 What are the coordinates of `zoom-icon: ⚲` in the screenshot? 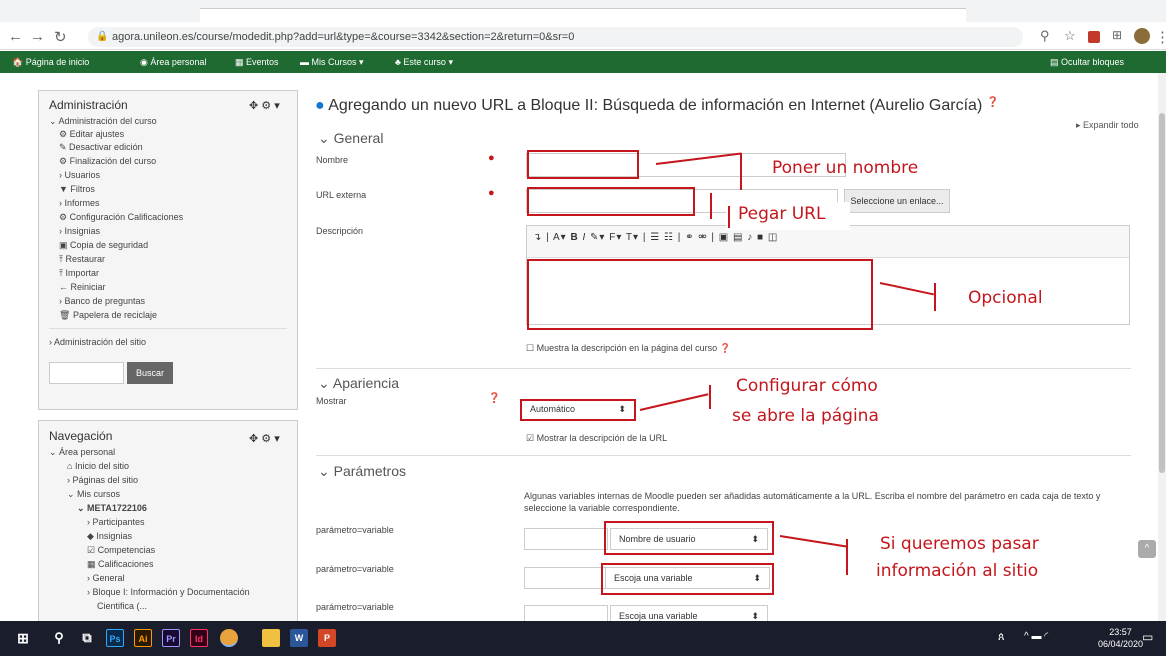 It's located at (1045, 36).